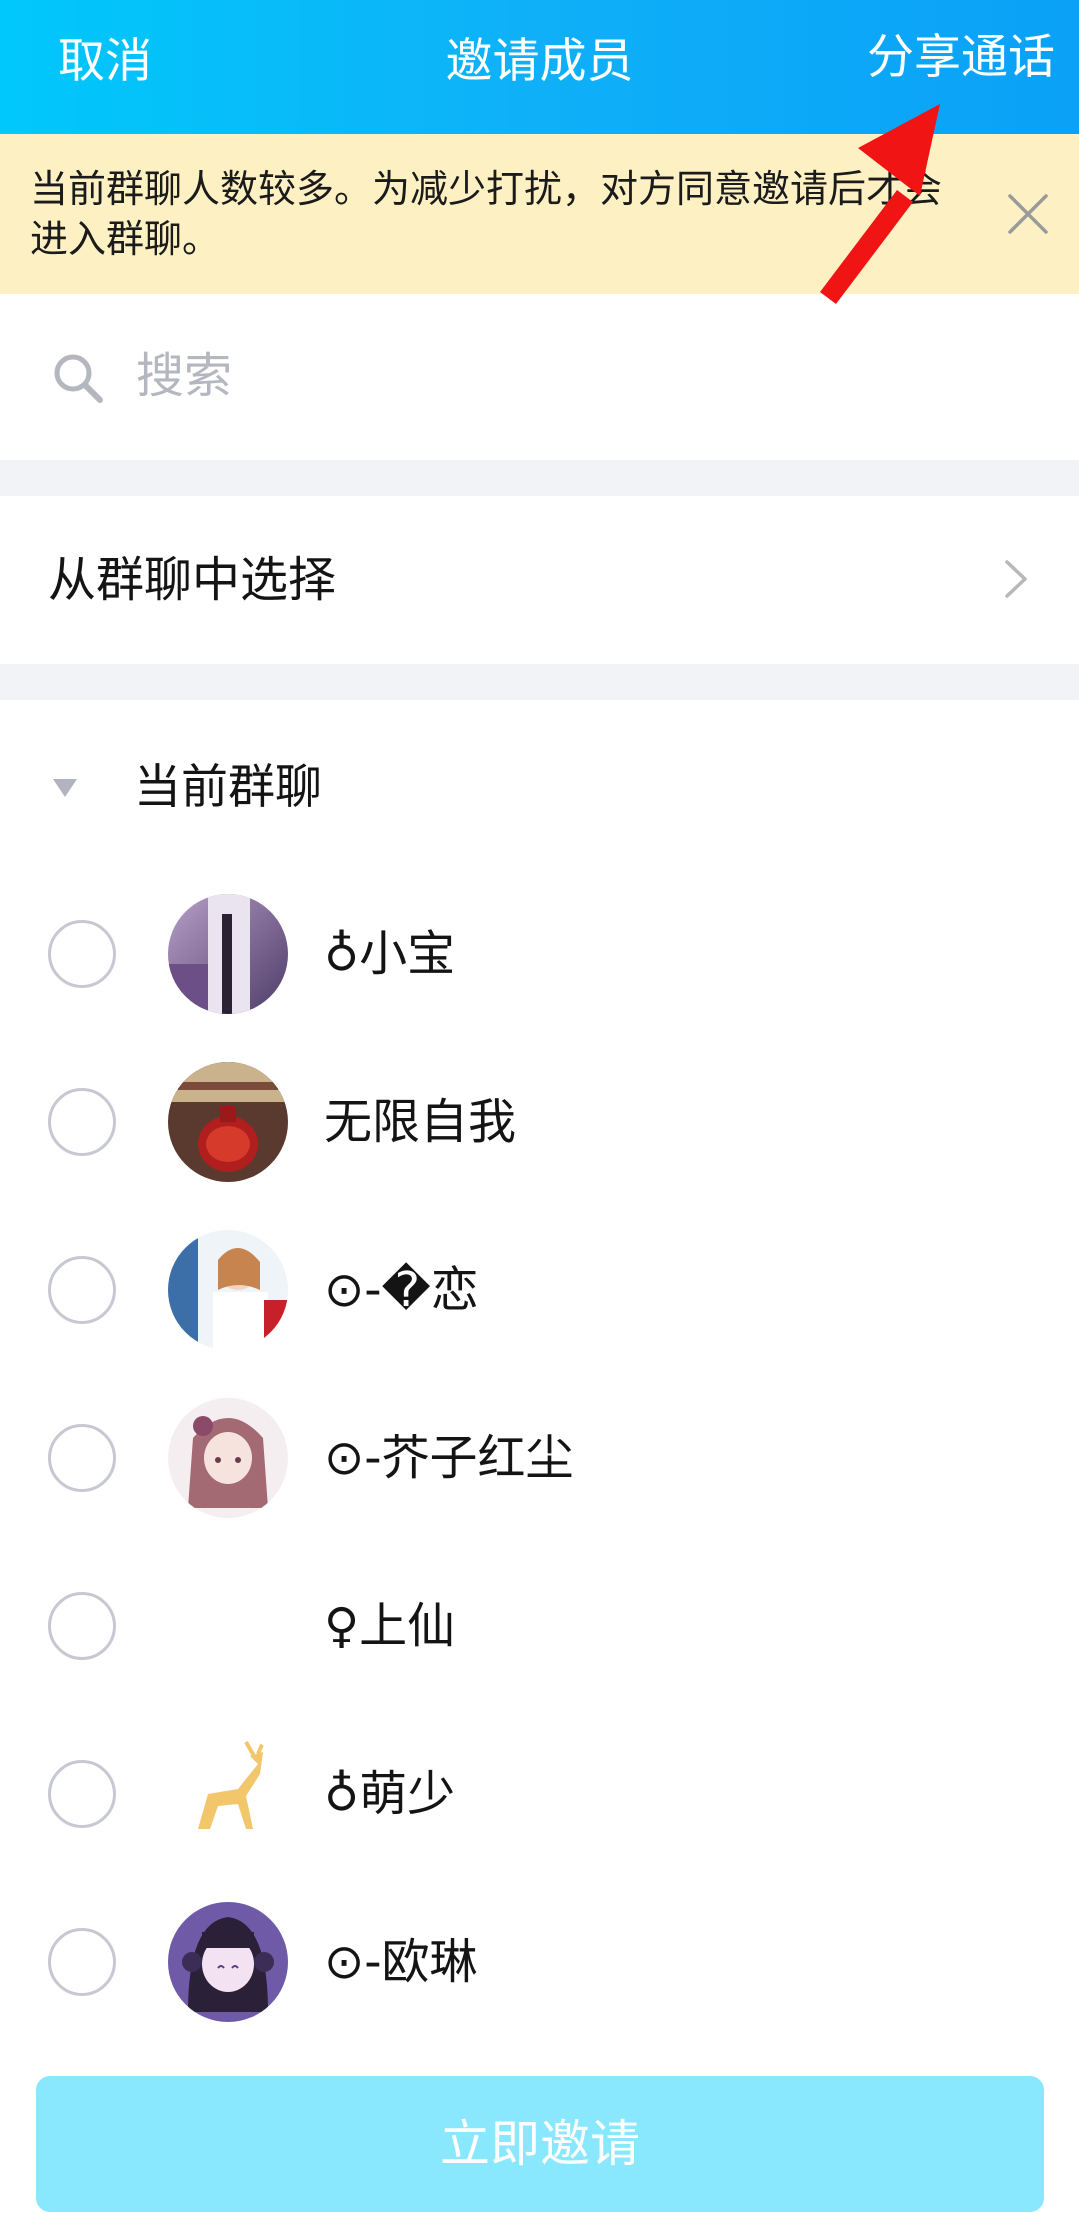  Describe the element at coordinates (1028, 214) in the screenshot. I see `close-icon` at that location.